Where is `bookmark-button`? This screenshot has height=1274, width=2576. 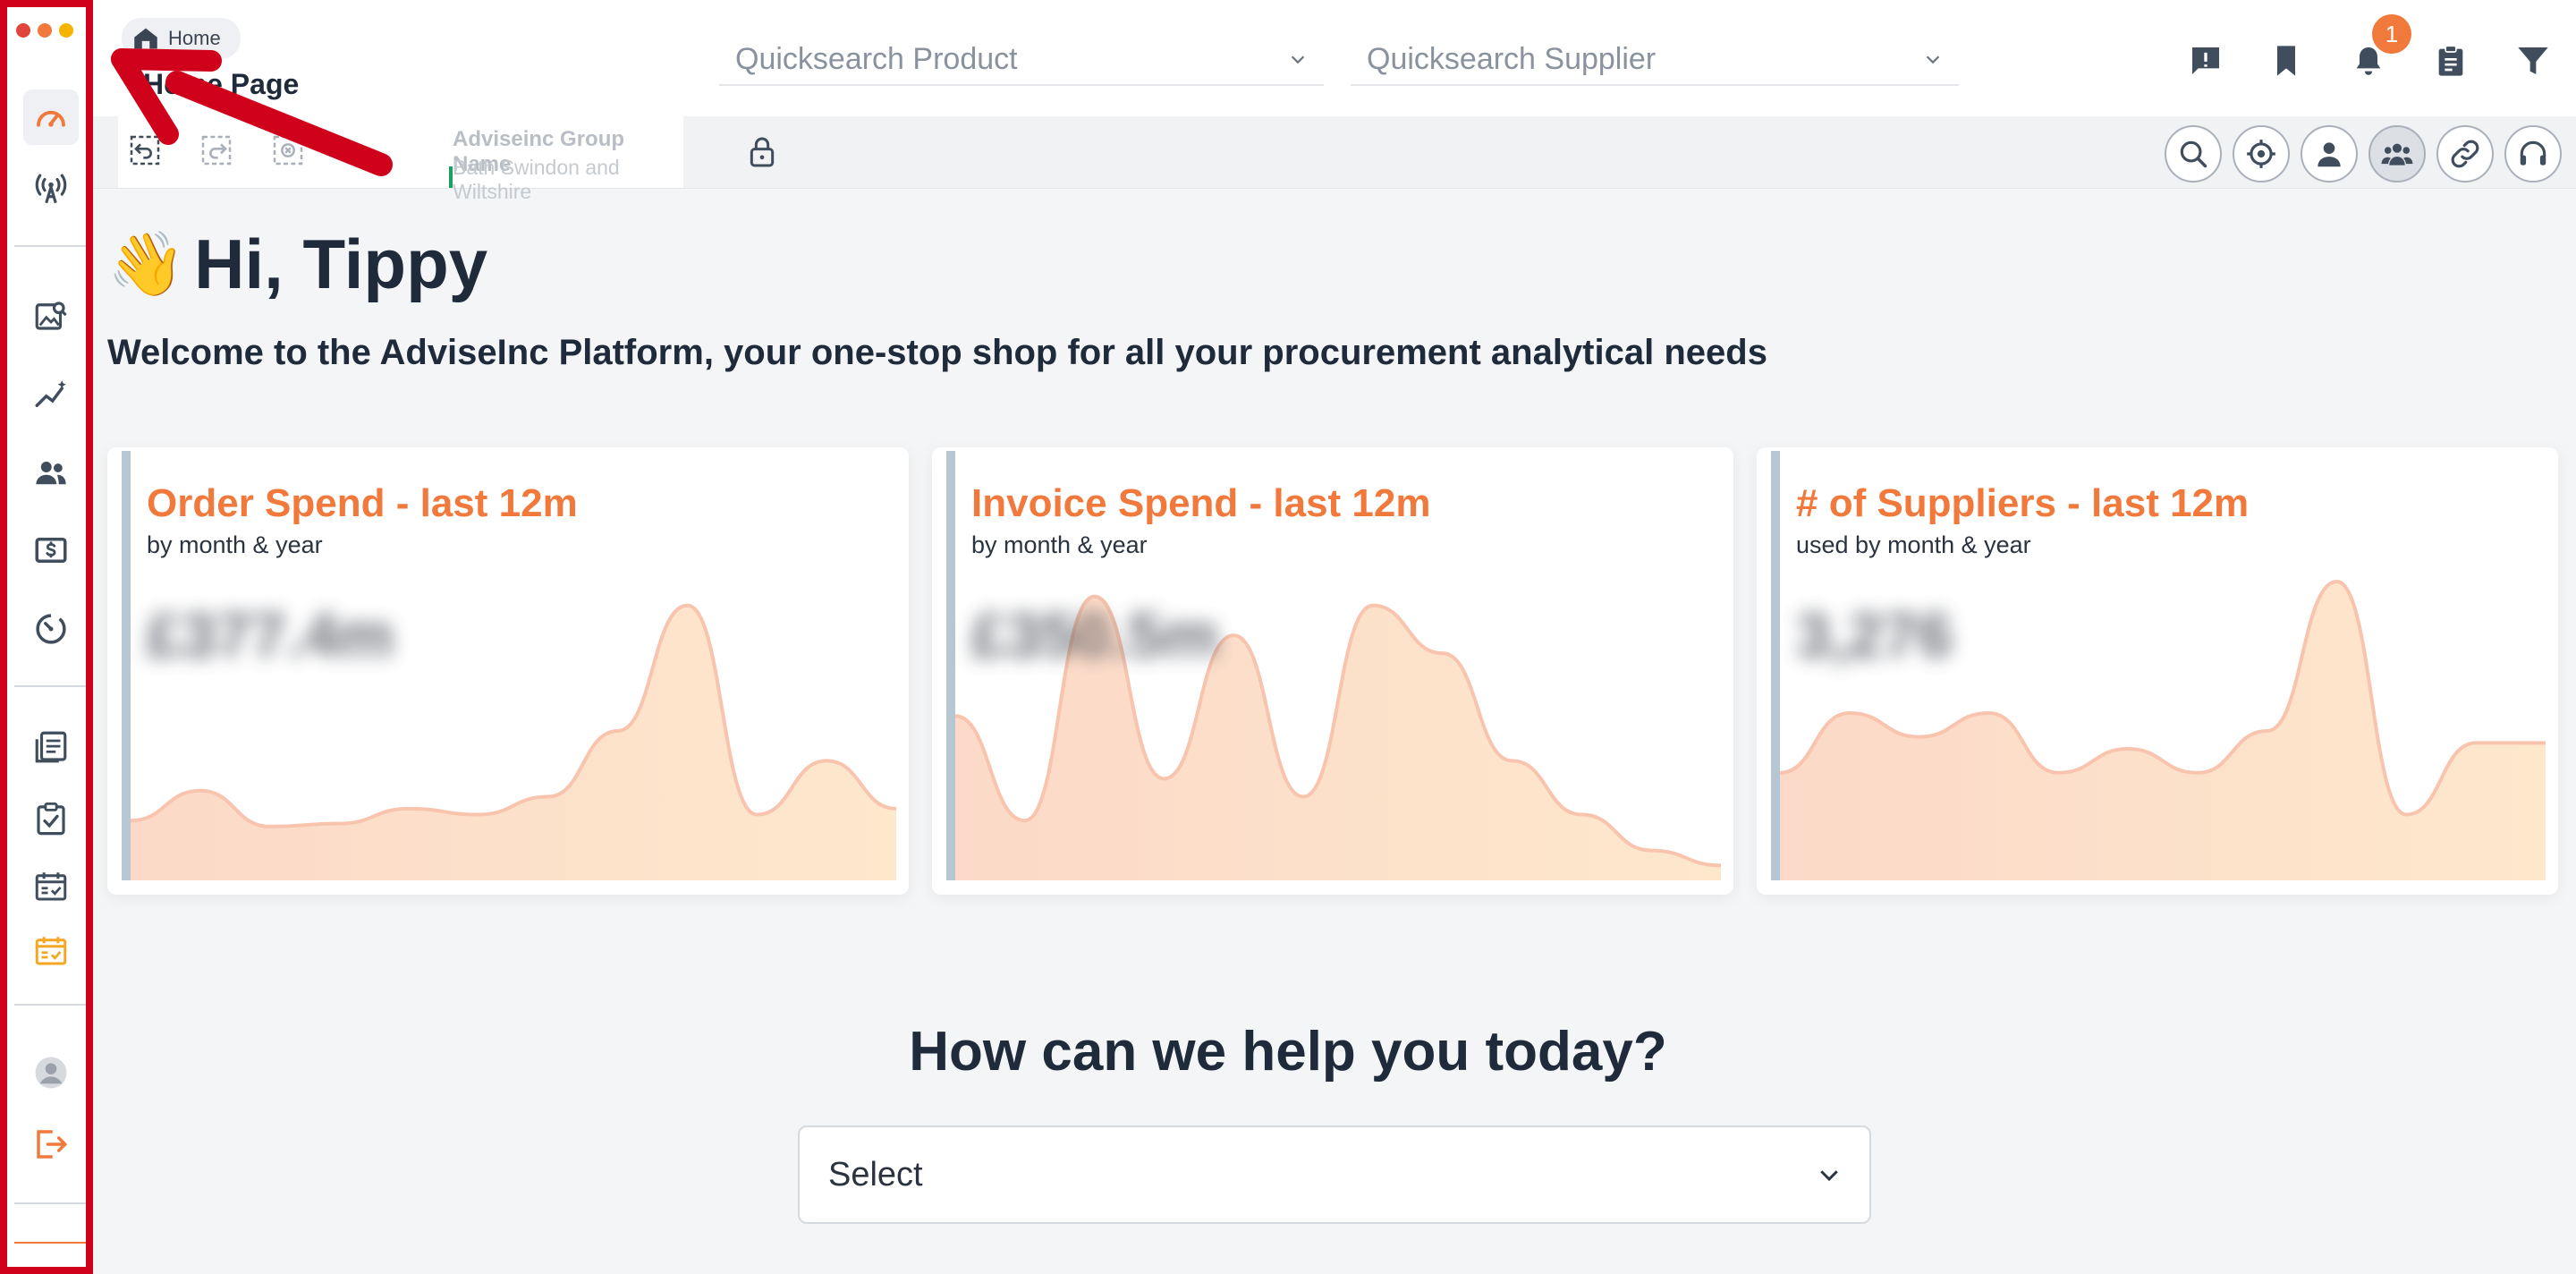 bookmark-button is located at coordinates (2286, 61).